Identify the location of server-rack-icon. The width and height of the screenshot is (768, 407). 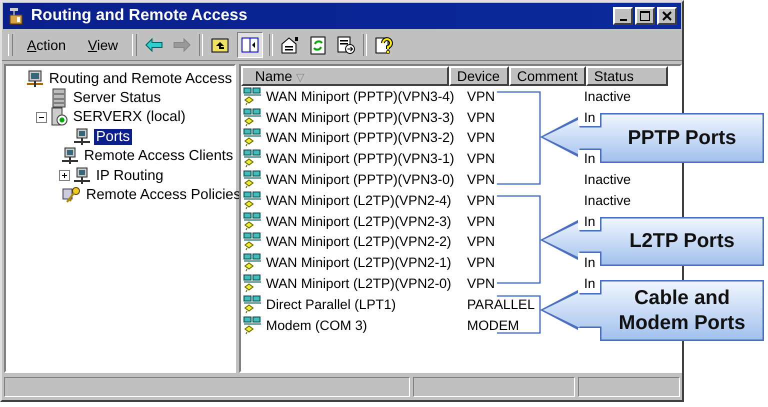
(59, 98).